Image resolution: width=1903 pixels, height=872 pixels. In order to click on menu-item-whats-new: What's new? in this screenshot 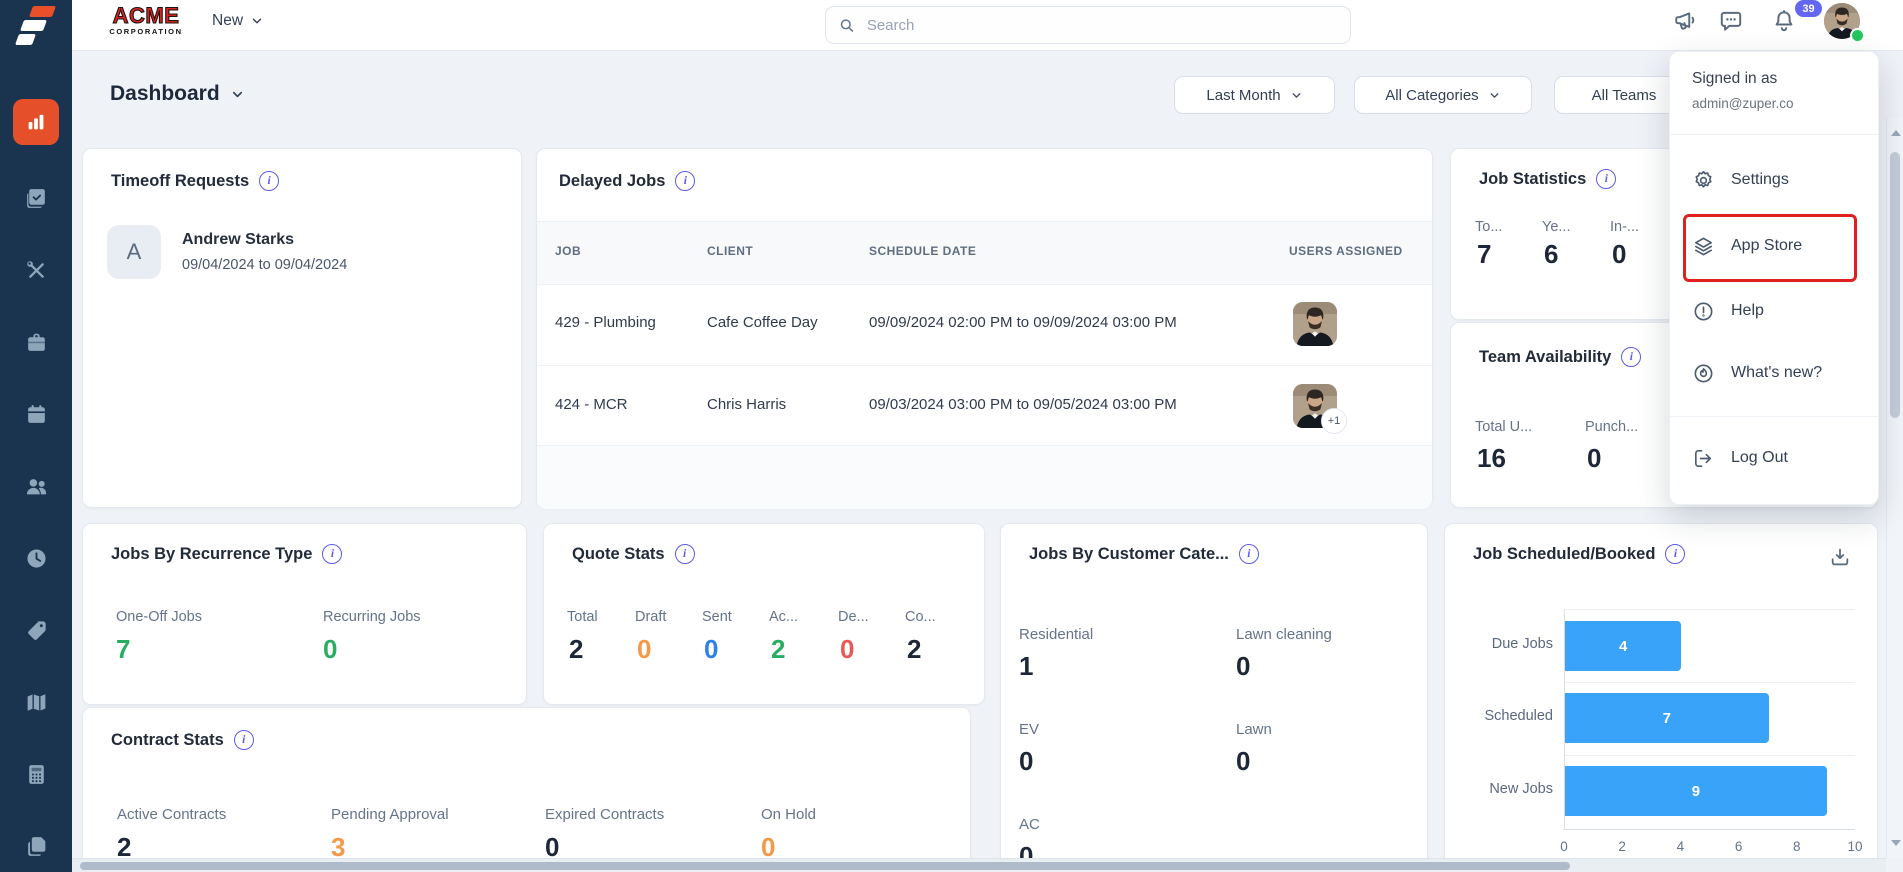, I will do `click(1774, 373)`.